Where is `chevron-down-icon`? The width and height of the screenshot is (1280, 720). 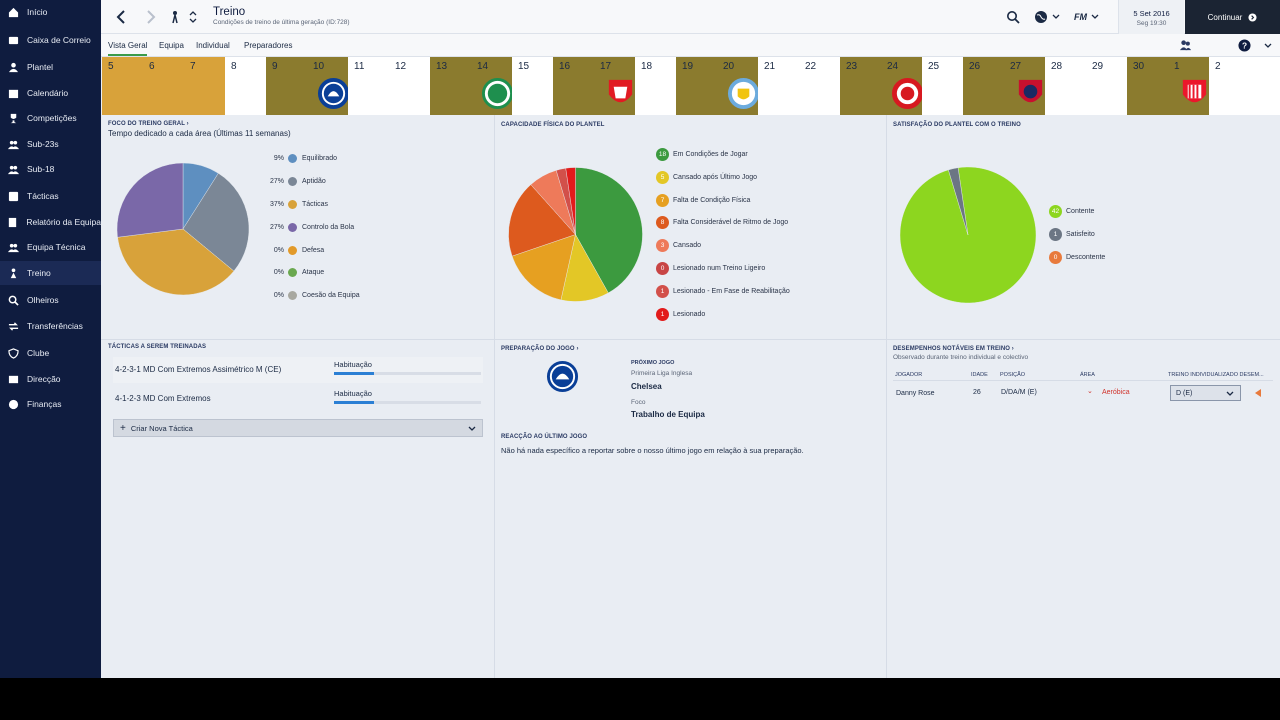
chevron-down-icon is located at coordinates (1268, 46).